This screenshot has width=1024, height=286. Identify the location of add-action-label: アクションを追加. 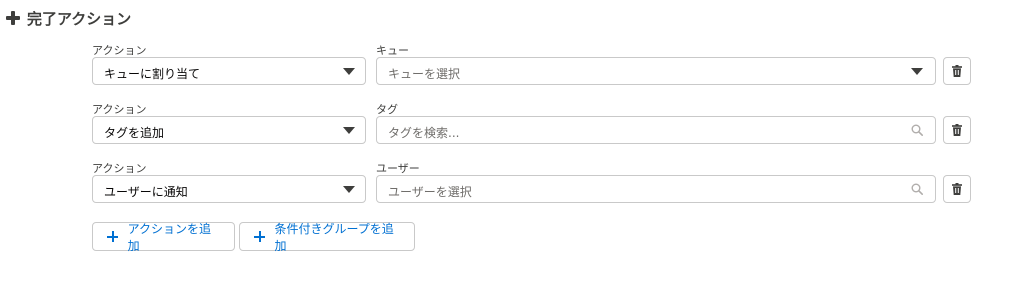
(169, 237).